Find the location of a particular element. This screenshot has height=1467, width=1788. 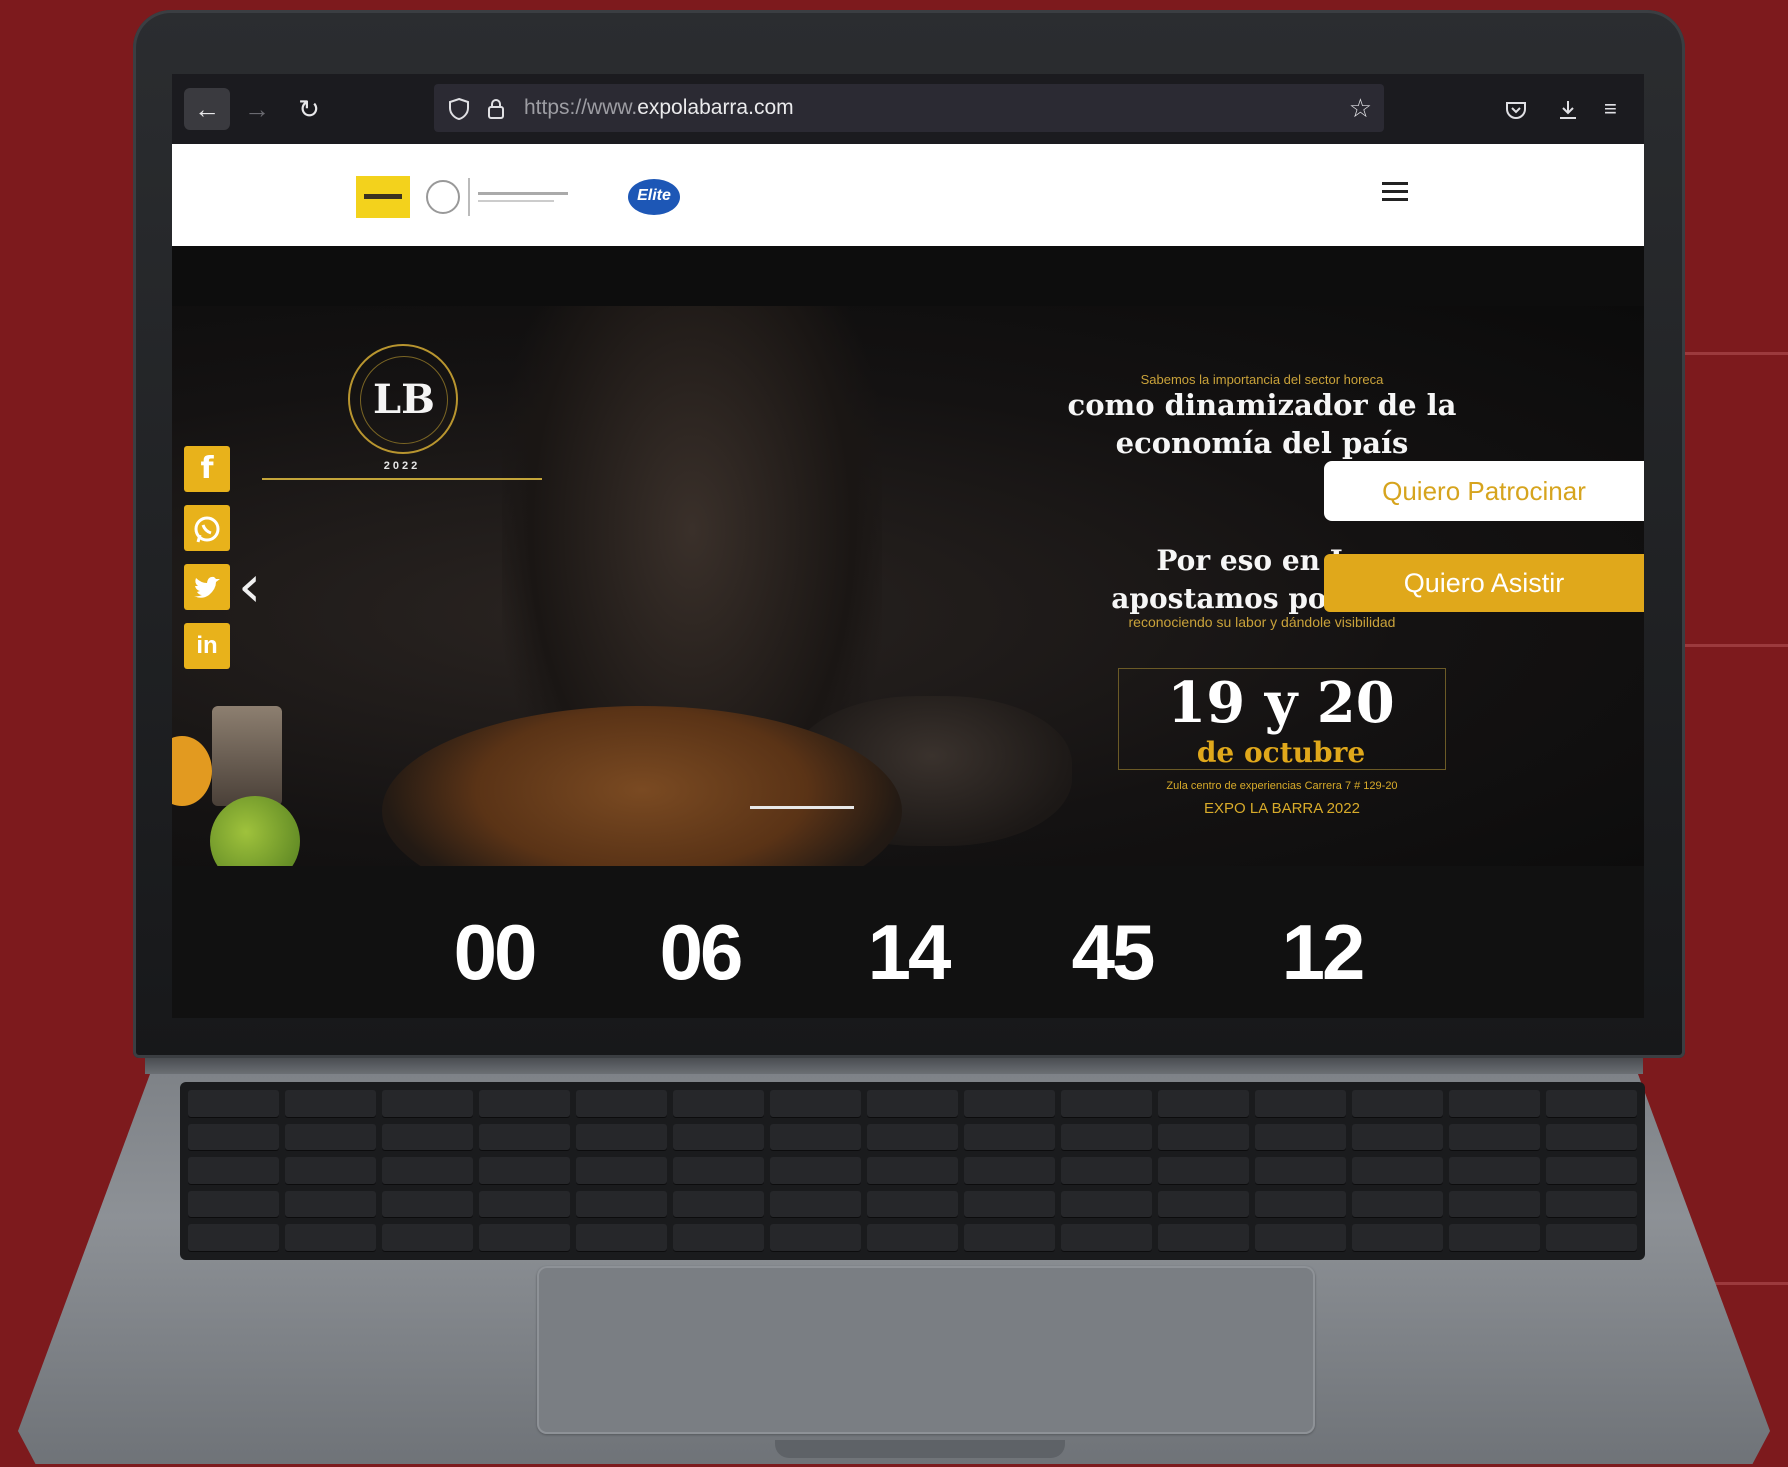

hero-title: como dinamizador de la economía del país is located at coordinates (1262, 424).